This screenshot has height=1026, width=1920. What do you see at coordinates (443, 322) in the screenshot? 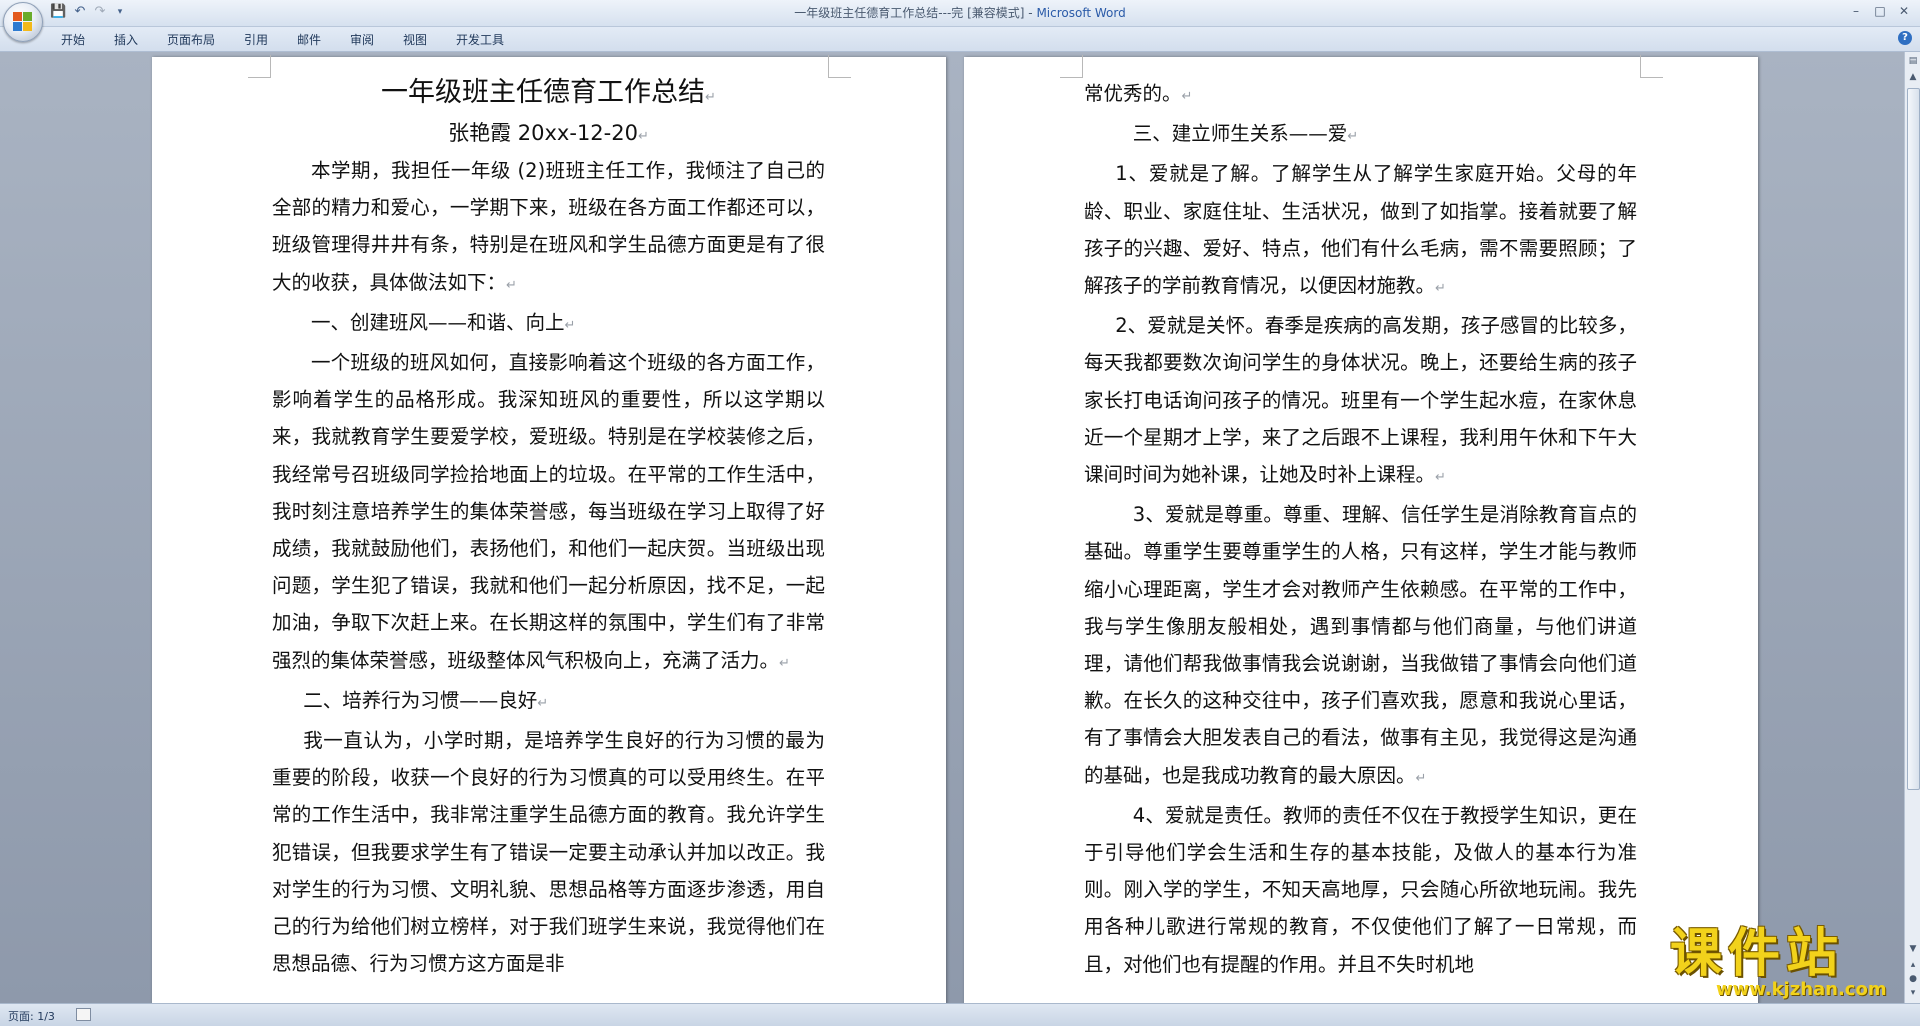
I see `section-heading: 一、创建班风——和谐、向上↵` at bounding box center [443, 322].